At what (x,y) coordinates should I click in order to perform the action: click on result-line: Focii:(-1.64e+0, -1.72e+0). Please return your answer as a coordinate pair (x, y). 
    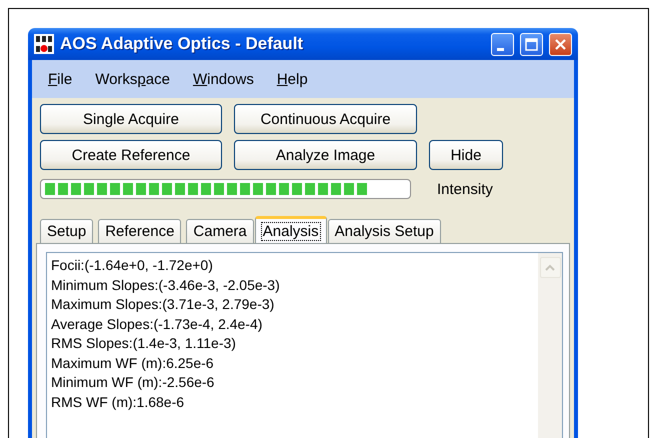
    Looking at the image, I should click on (132, 265).